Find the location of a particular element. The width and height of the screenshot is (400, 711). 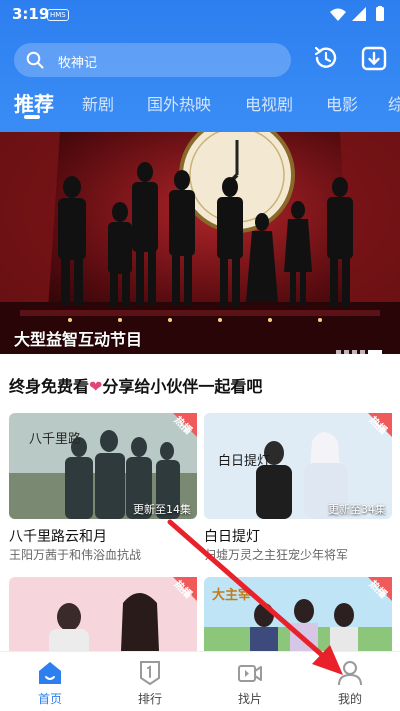

thumb-text: 大主宰 is located at coordinates (231, 595).